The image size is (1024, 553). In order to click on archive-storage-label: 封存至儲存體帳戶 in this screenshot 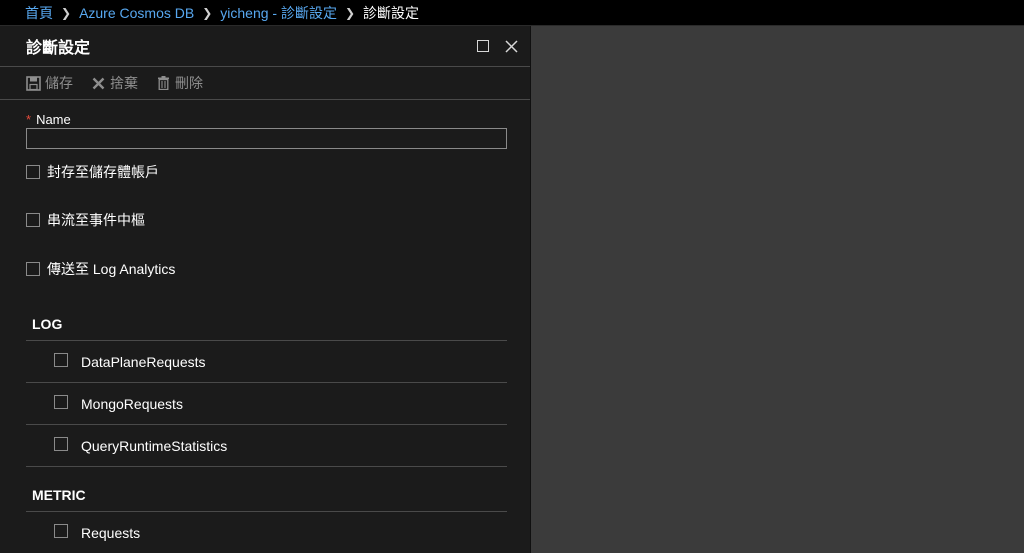, I will do `click(103, 172)`.